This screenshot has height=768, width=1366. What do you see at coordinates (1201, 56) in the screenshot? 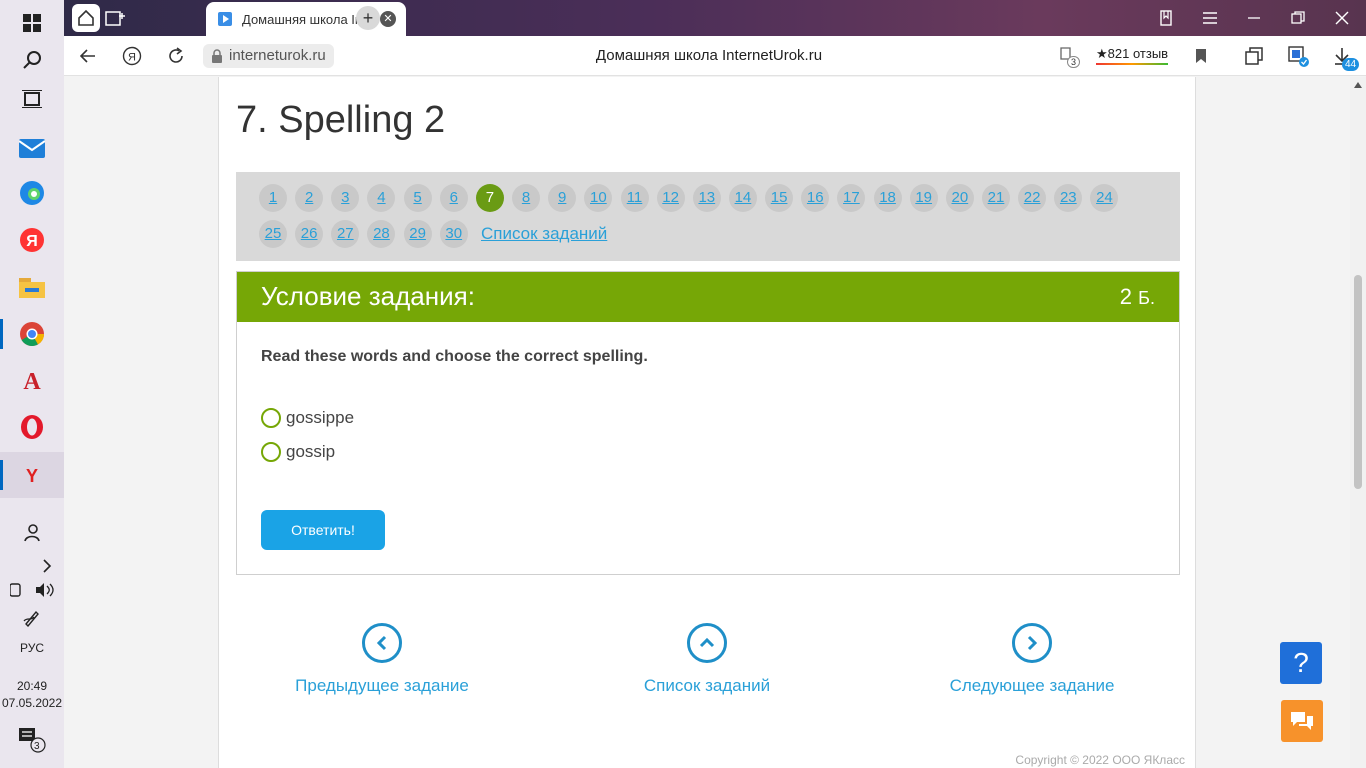
I see `bookmark-icon` at bounding box center [1201, 56].